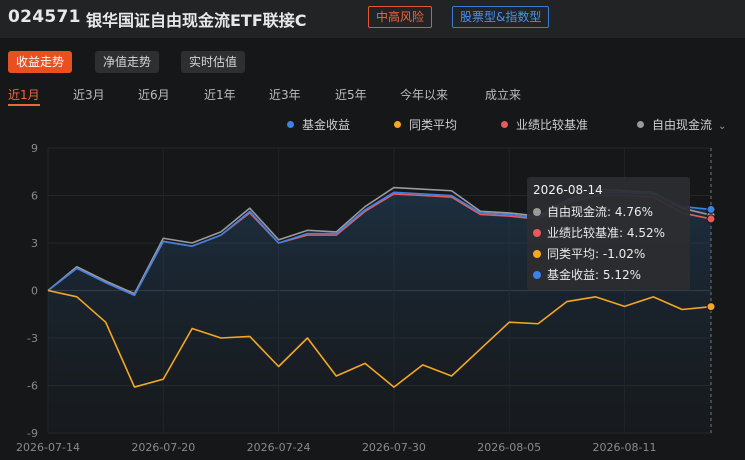  Describe the element at coordinates (509, 447) in the screenshot. I see `x-tick-label: 2026-08-05` at that location.